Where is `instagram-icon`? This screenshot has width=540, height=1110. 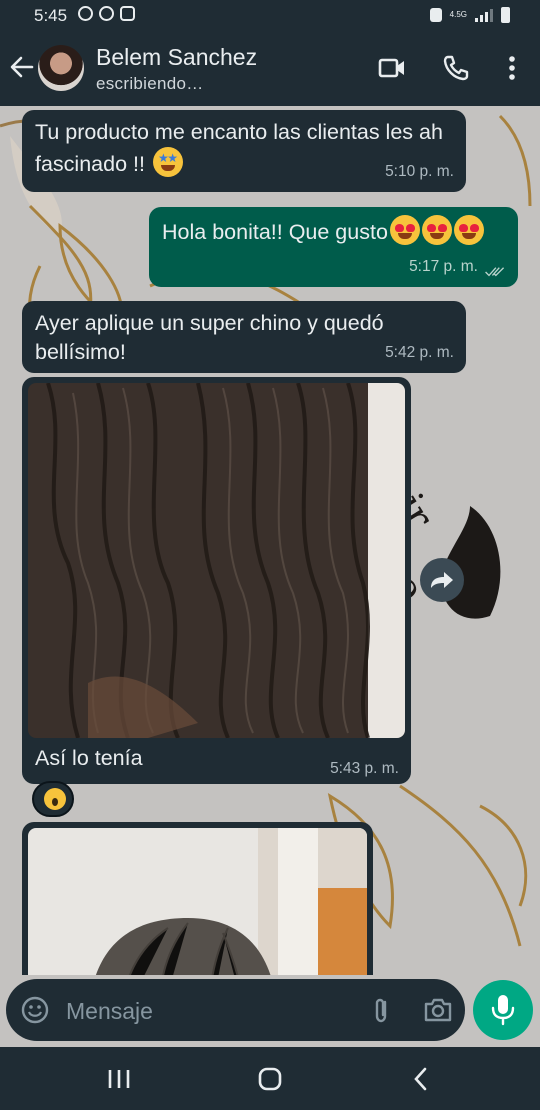
instagram-icon is located at coordinates (127, 13).